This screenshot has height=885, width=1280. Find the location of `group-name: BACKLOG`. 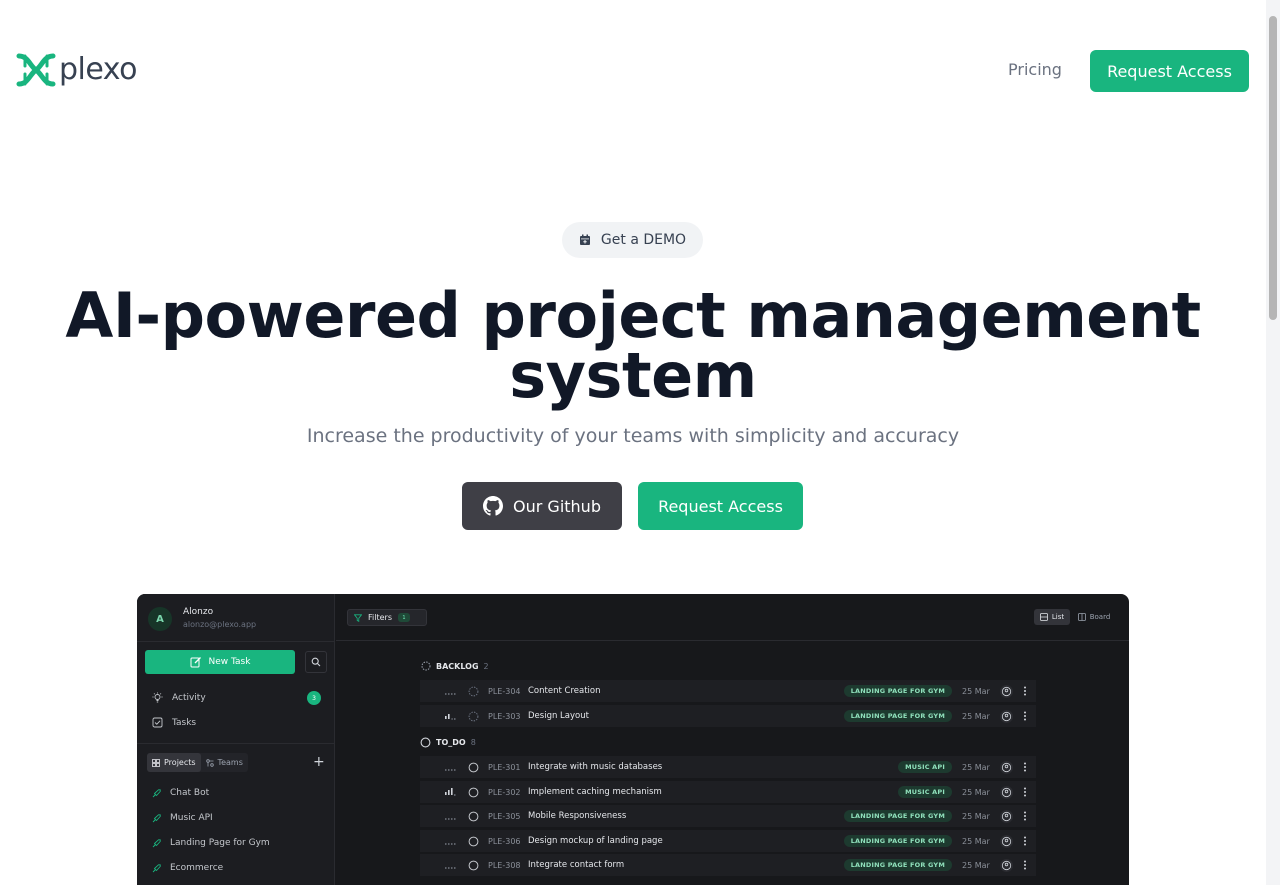

group-name: BACKLOG is located at coordinates (457, 666).